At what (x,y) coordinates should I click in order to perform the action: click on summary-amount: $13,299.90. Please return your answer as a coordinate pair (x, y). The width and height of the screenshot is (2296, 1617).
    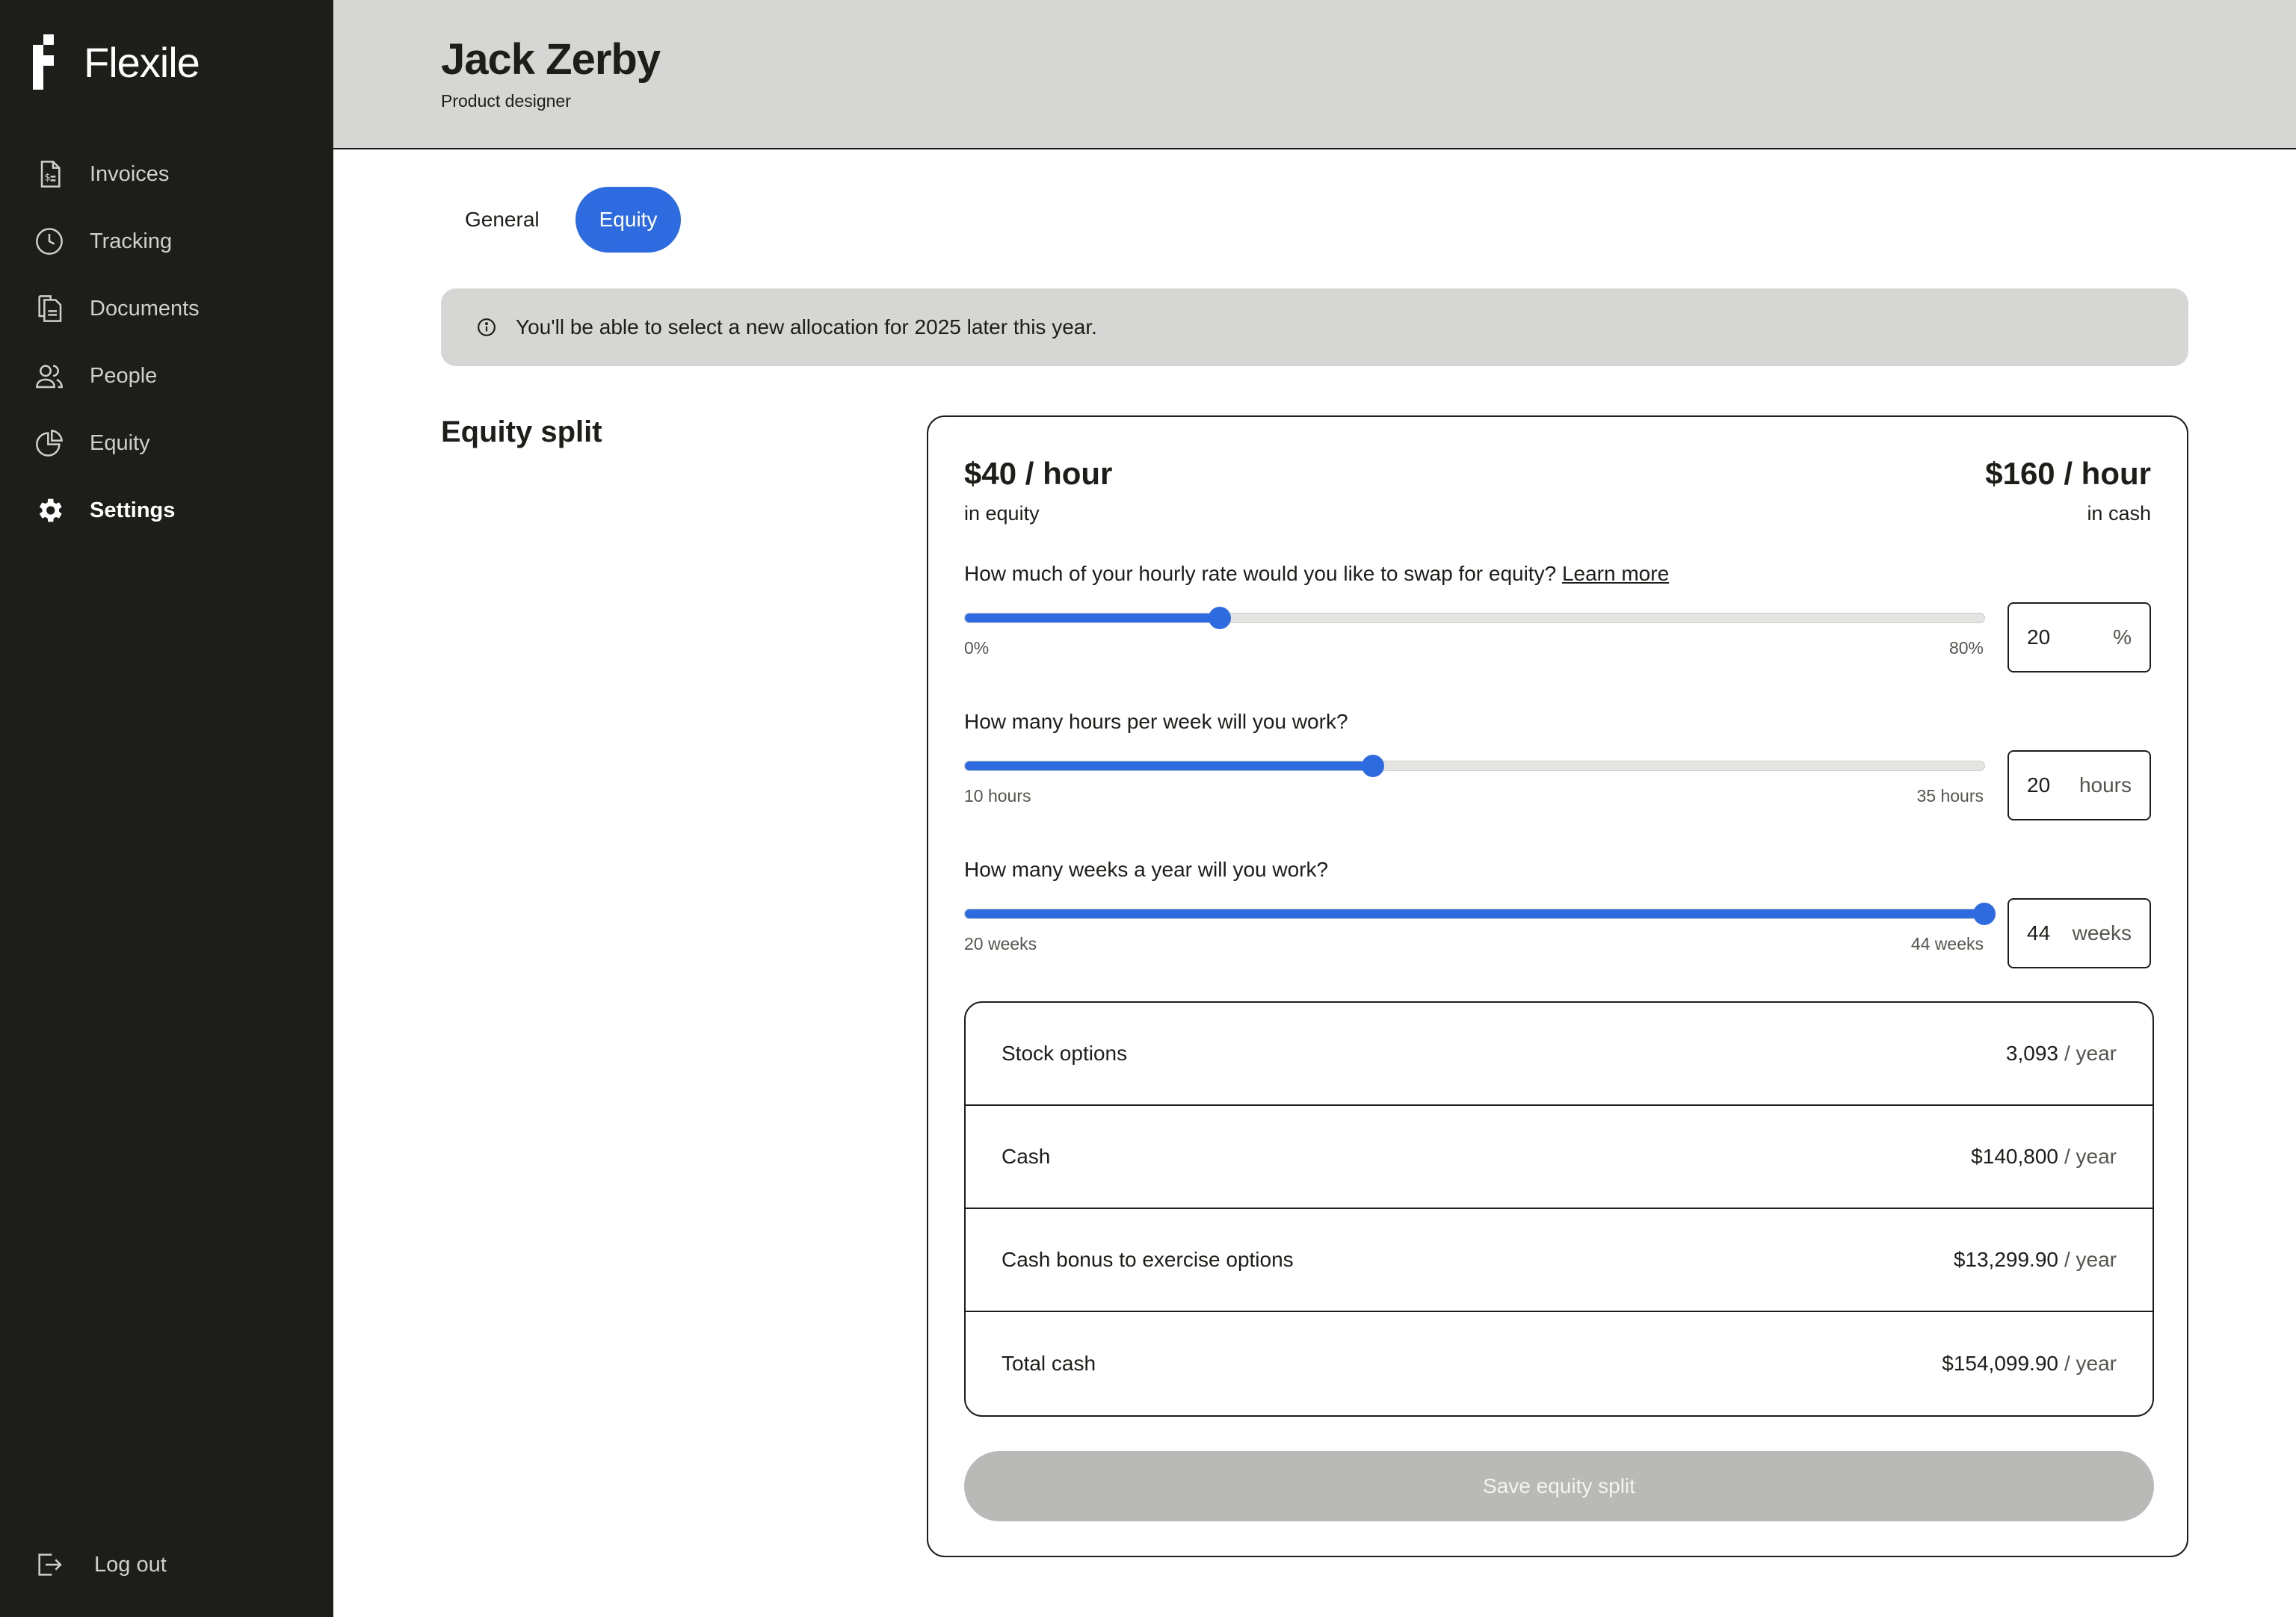
    Looking at the image, I should click on (2006, 1259).